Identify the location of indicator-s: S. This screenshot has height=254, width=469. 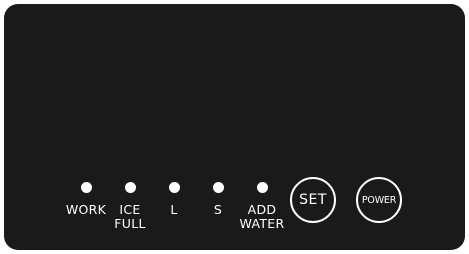
(218, 199).